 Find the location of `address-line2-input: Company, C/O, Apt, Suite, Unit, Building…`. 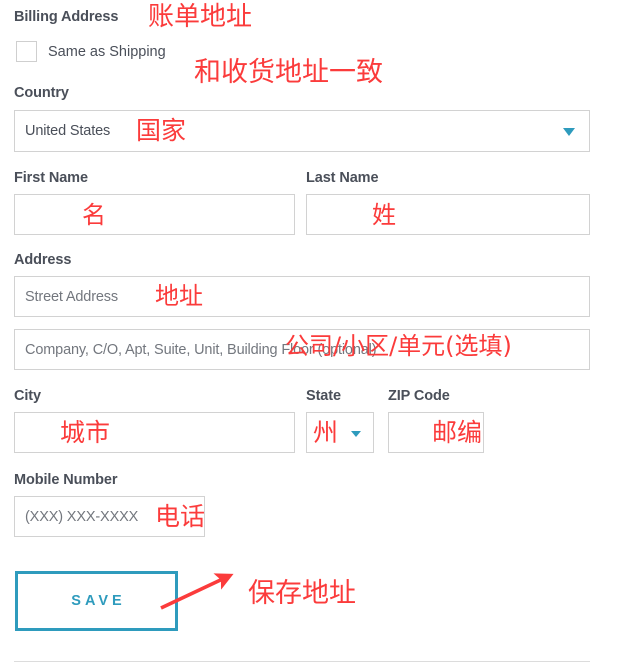

address-line2-input: Company, C/O, Apt, Suite, Unit, Building… is located at coordinates (302, 349).